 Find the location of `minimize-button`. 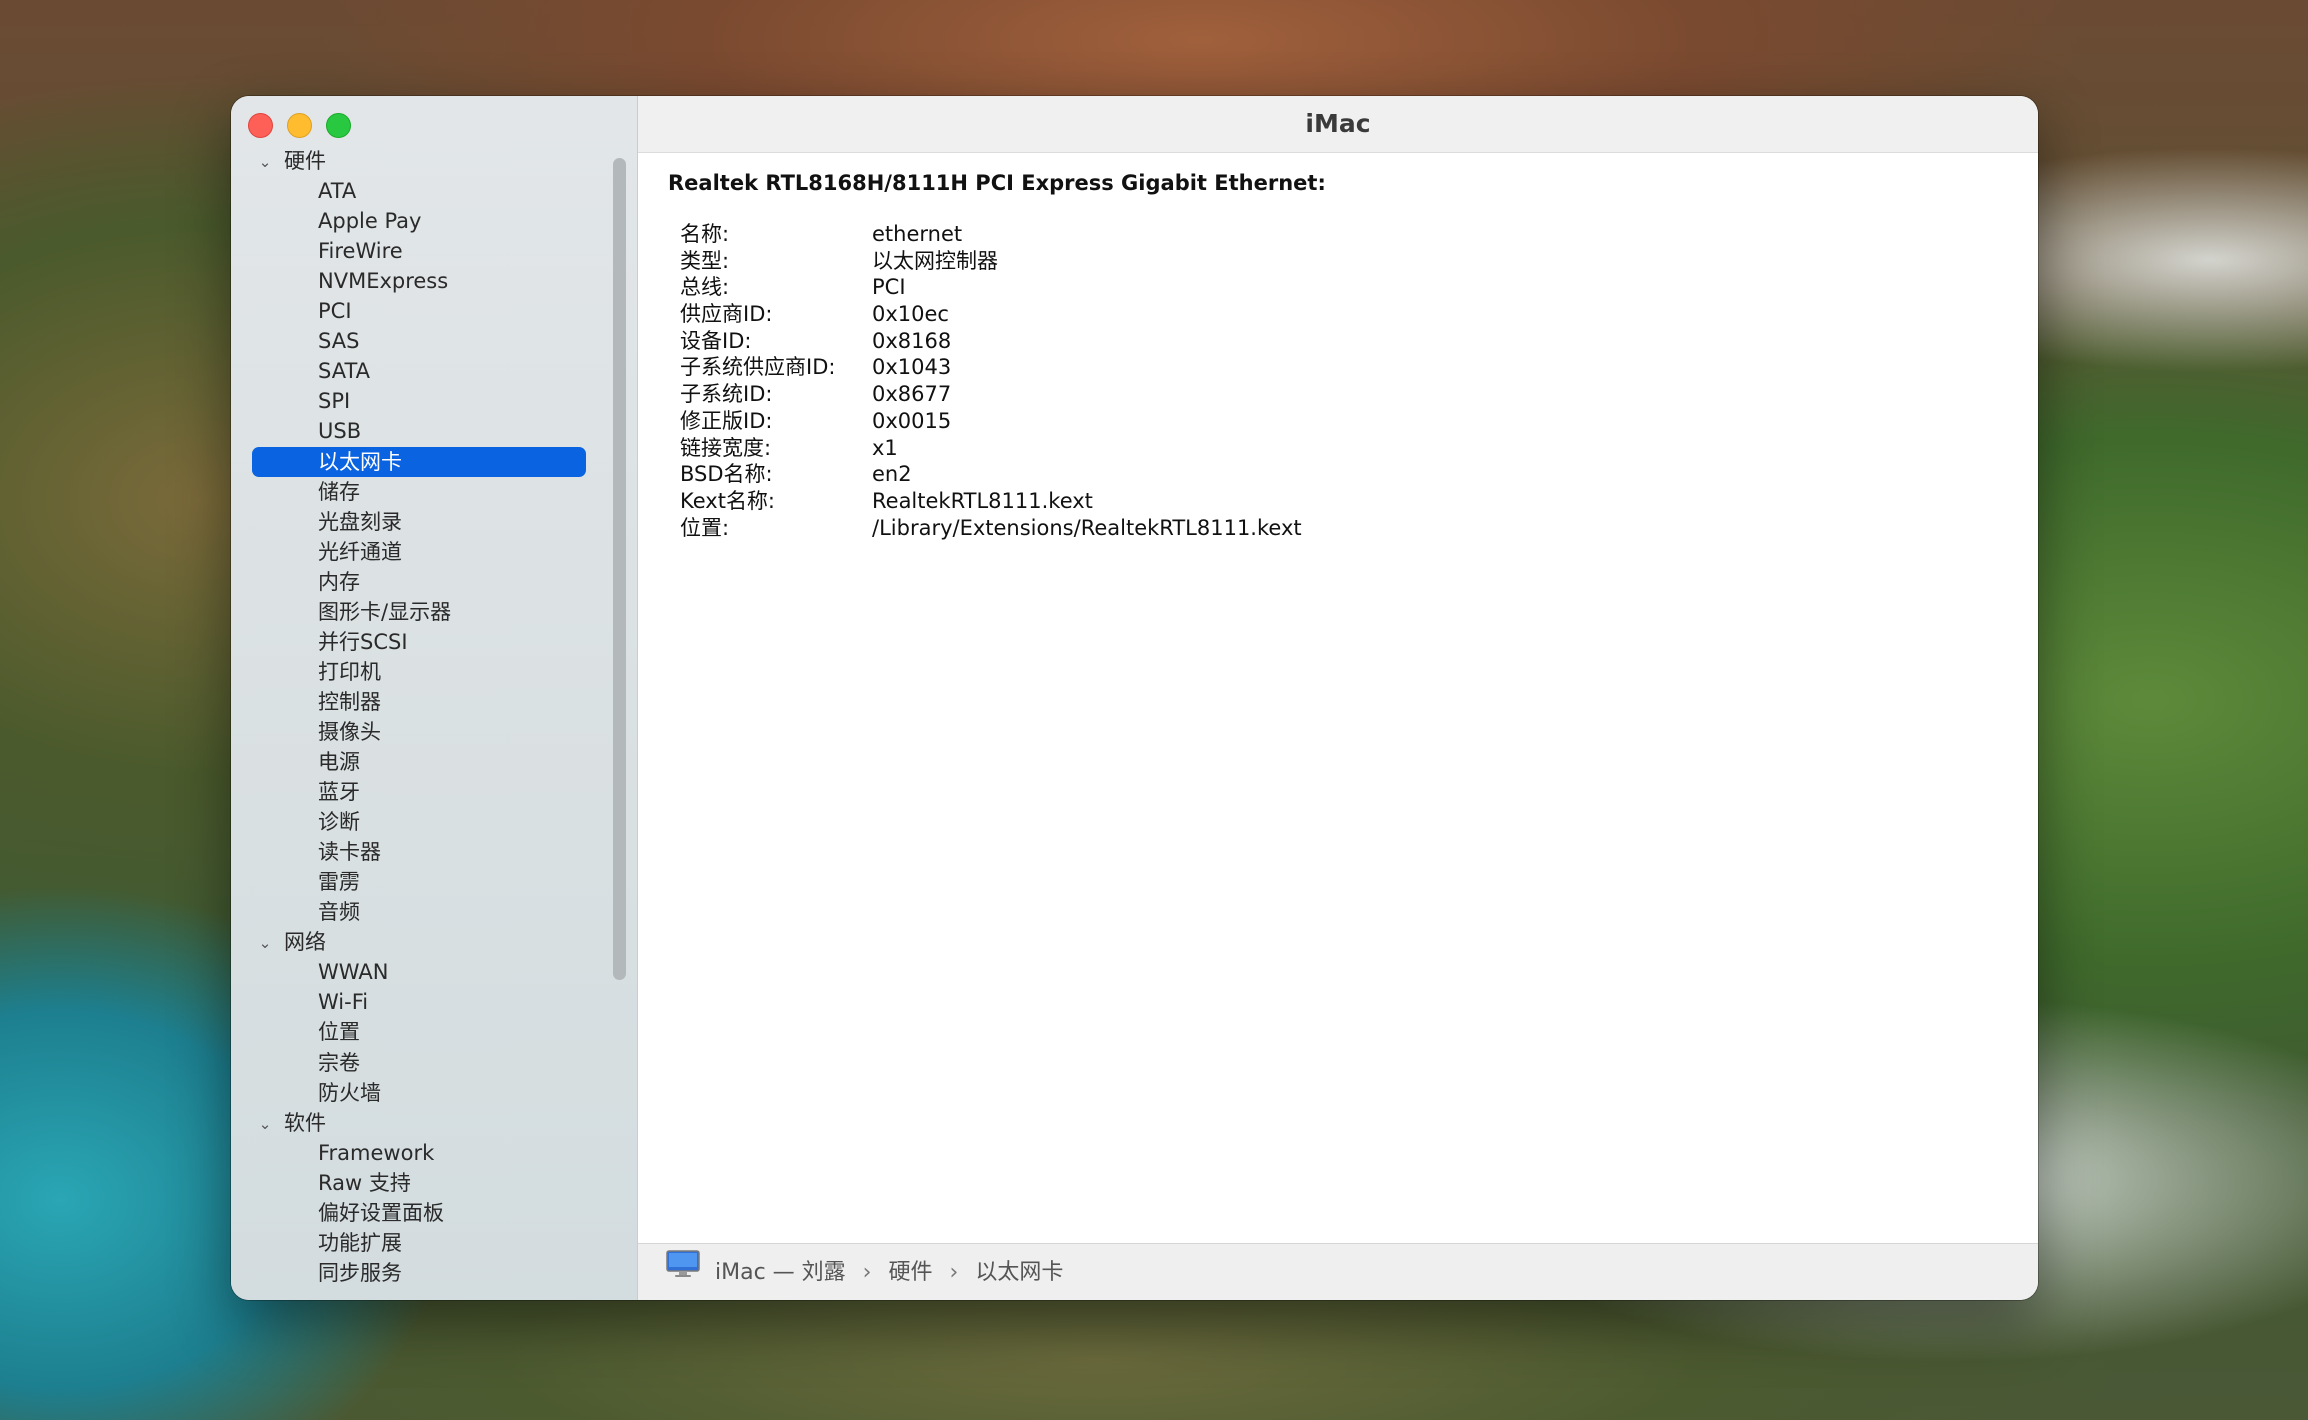

minimize-button is located at coordinates (299, 125).